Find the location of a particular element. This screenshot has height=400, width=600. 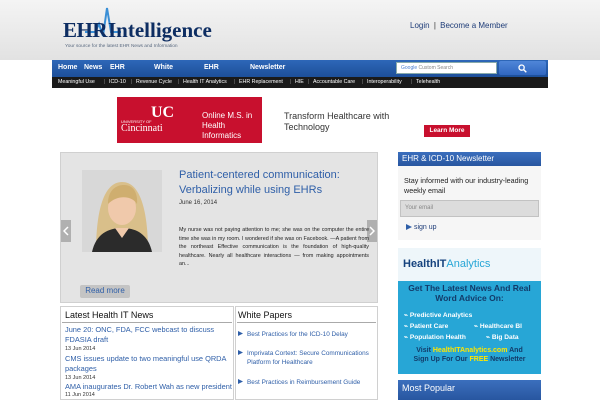

search-placeholder: Google Custom Search is located at coordinates (427, 68).